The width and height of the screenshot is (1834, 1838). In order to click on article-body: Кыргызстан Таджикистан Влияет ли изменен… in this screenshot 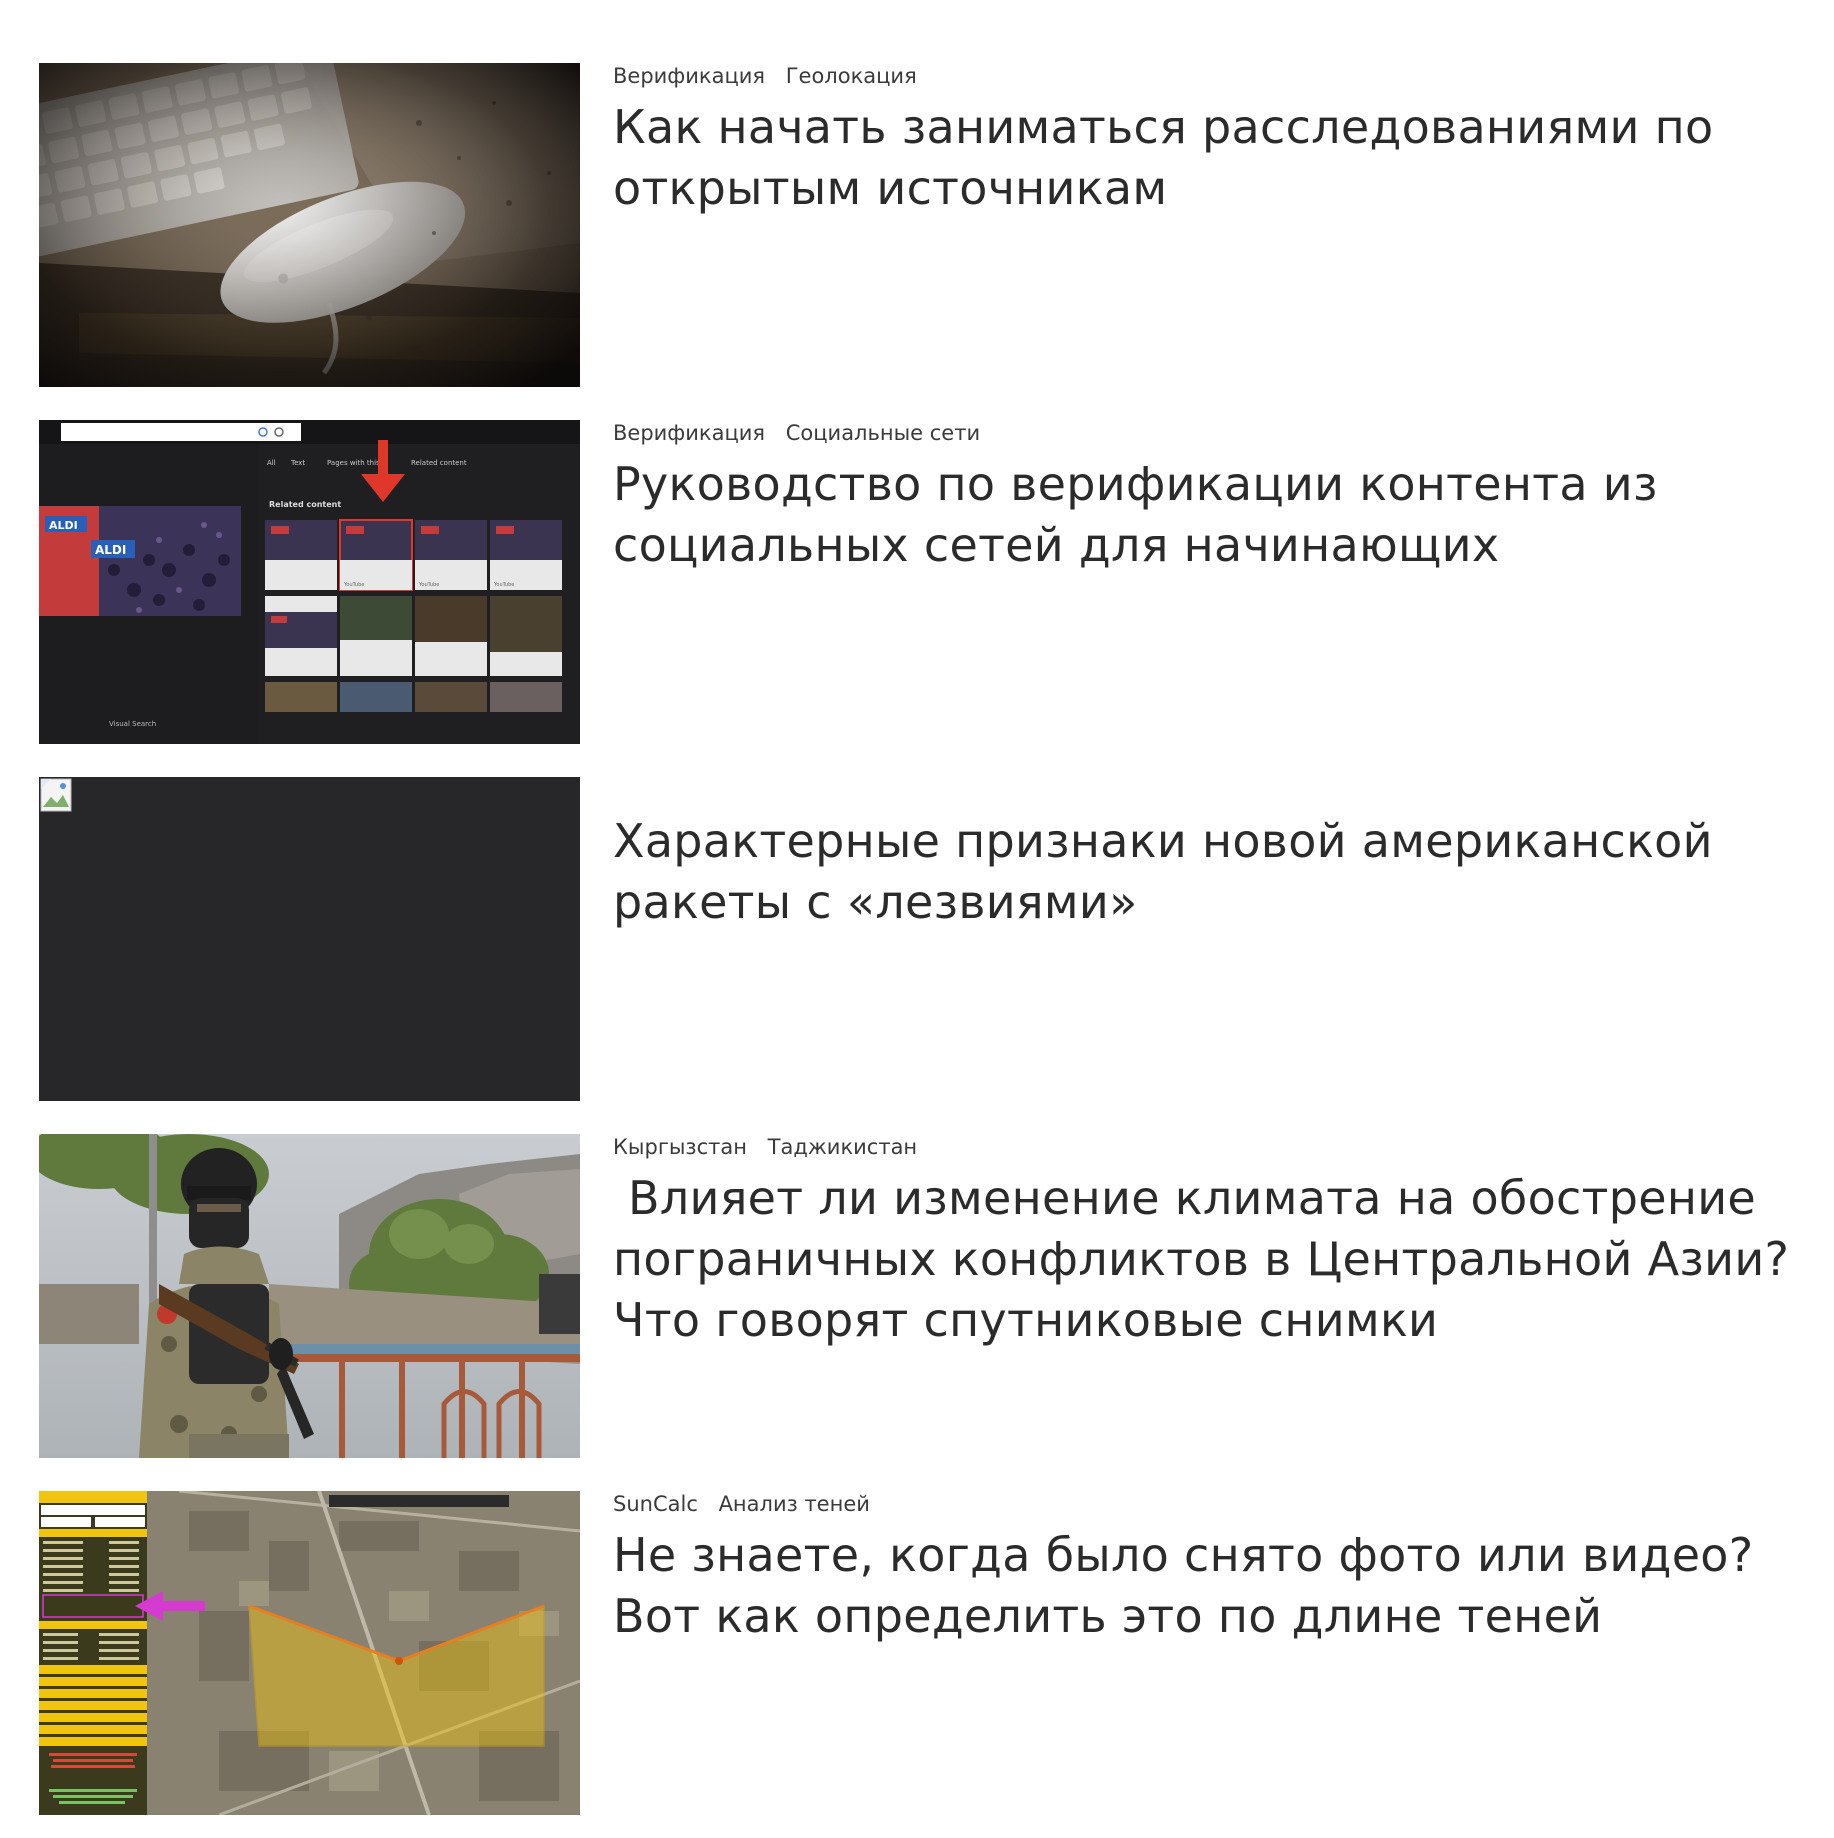, I will do `click(1206, 1242)`.